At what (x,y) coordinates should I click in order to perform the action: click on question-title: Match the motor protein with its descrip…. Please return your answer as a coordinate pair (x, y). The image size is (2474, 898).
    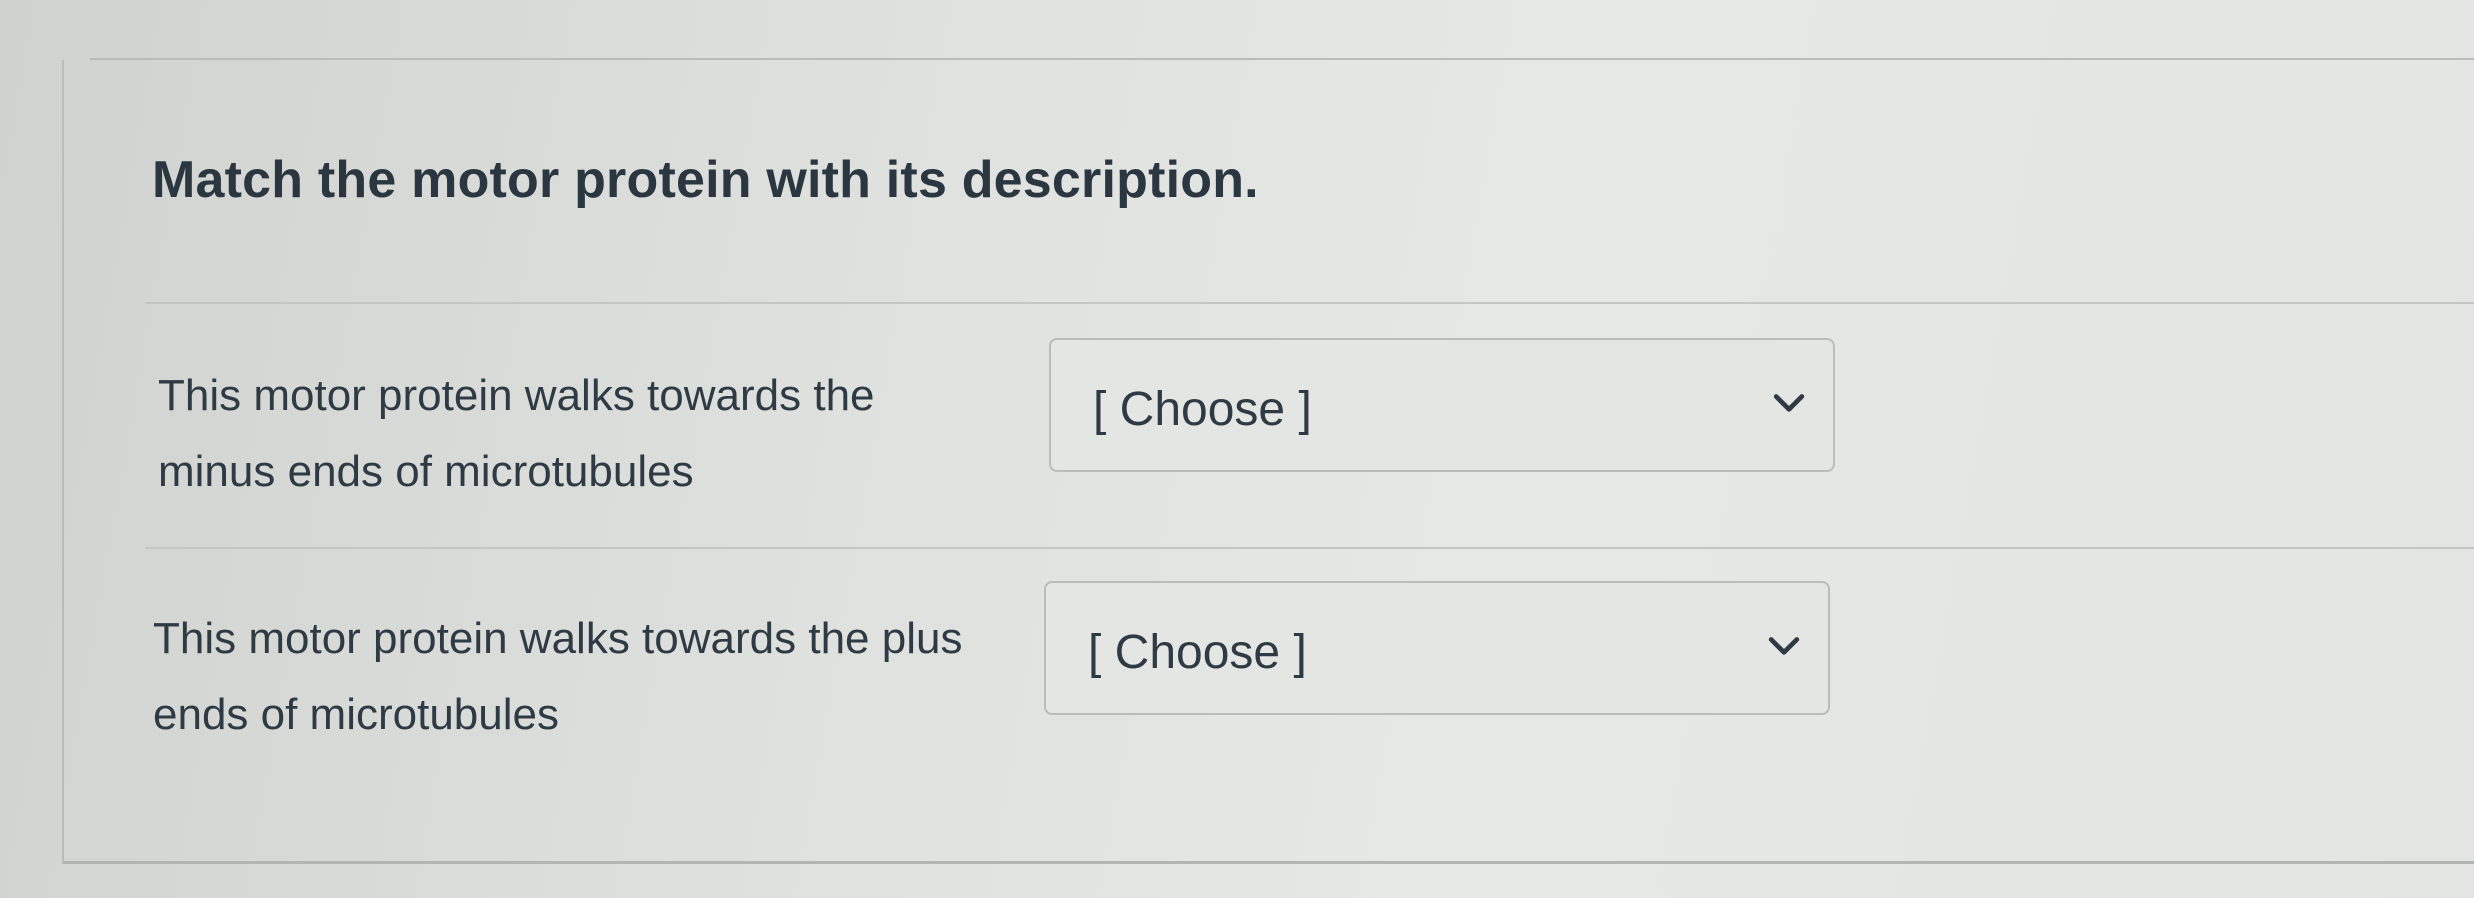
    Looking at the image, I should click on (705, 180).